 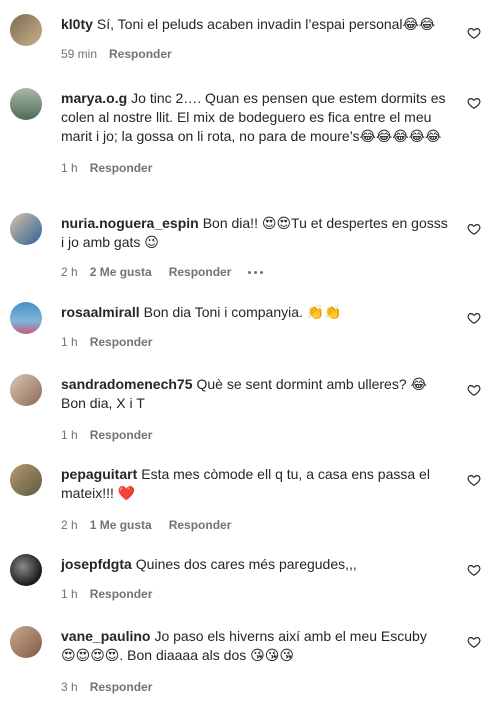 I want to click on comment-time: 3 h, so click(x=69, y=687).